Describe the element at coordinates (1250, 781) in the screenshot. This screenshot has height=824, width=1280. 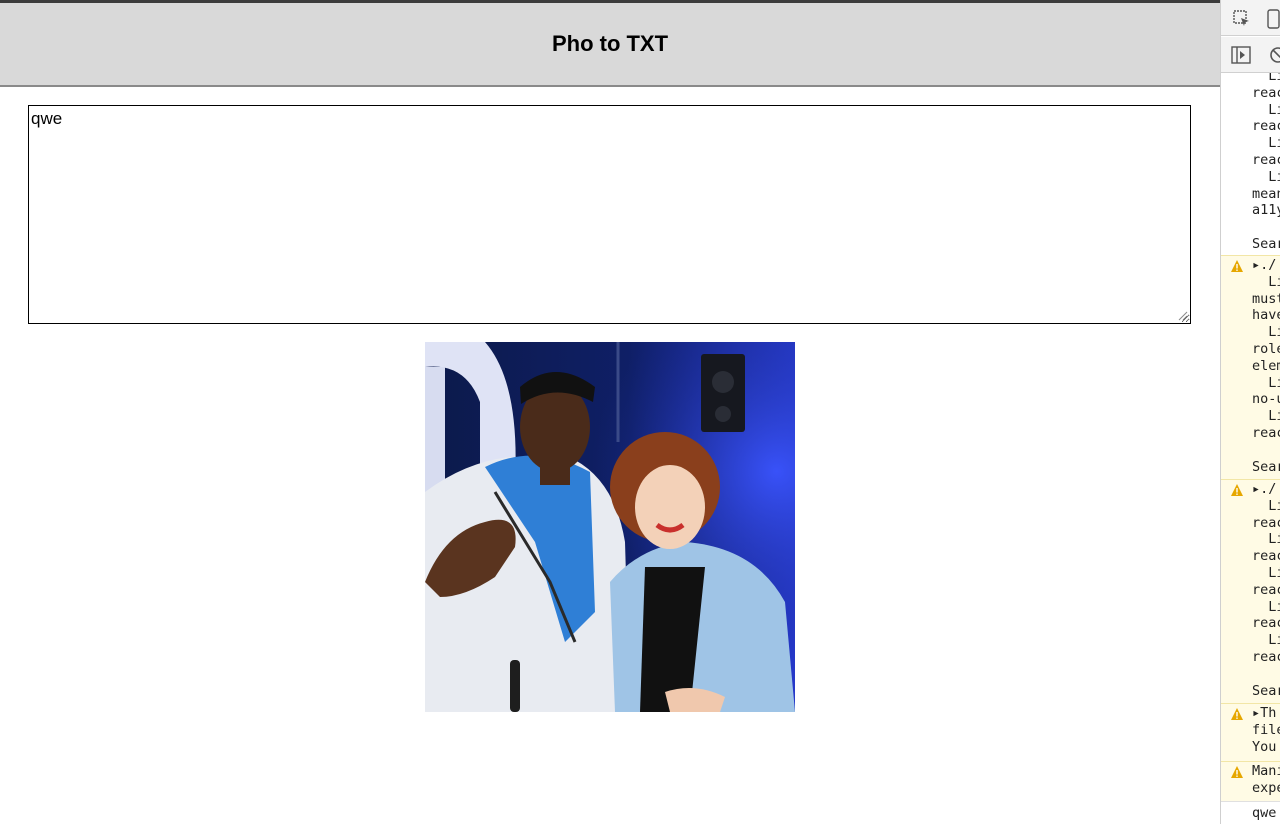
I see `console-warning-4: Maniexpe` at that location.